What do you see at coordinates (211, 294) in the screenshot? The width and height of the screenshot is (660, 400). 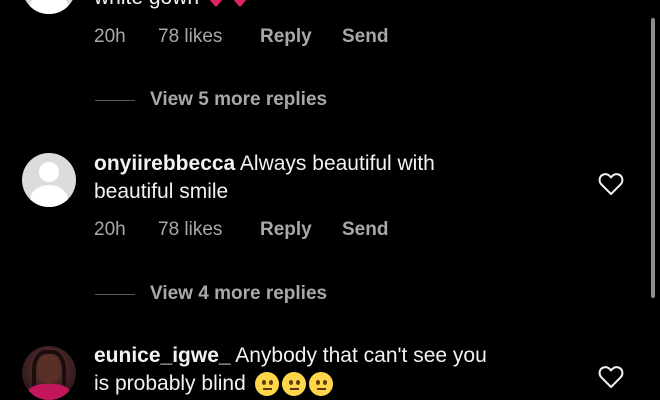 I see `view-more-replies: View 4 more replies` at bounding box center [211, 294].